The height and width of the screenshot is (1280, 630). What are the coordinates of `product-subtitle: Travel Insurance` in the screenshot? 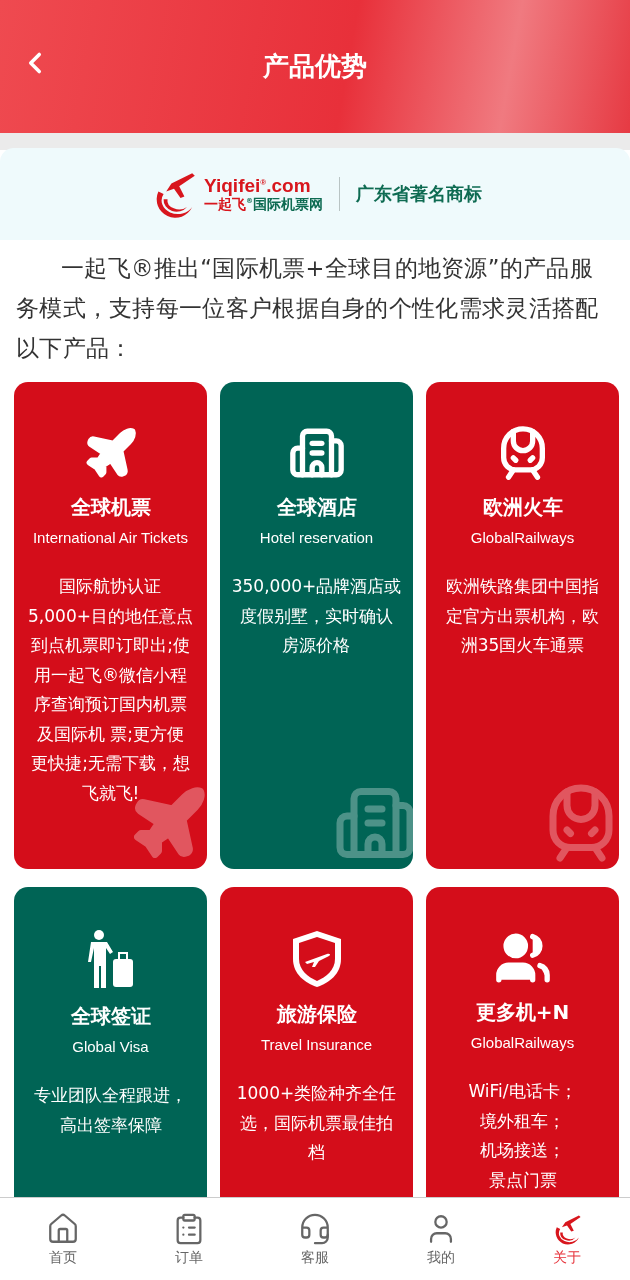 It's located at (316, 1044).